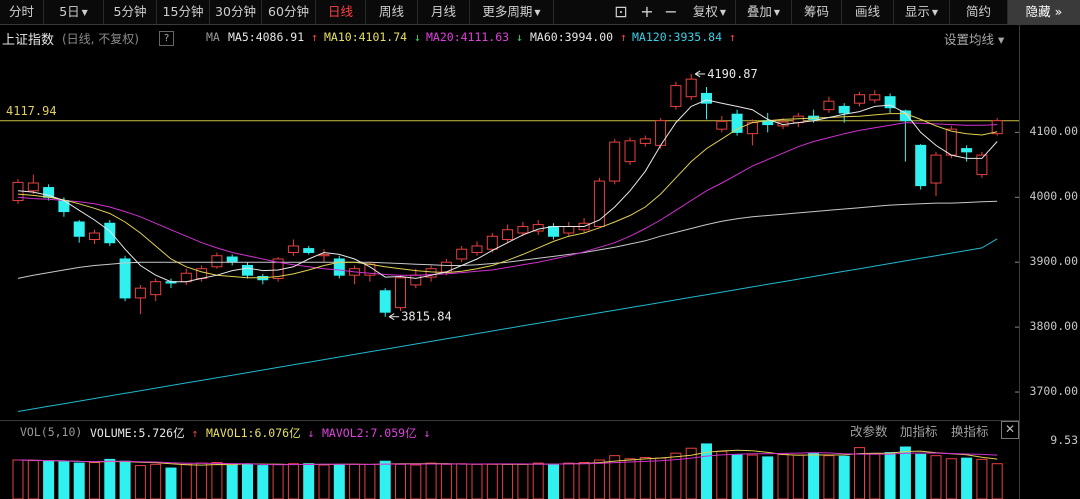  What do you see at coordinates (1053, 131) in the screenshot?
I see `y-tick-label: 4100.00` at bounding box center [1053, 131].